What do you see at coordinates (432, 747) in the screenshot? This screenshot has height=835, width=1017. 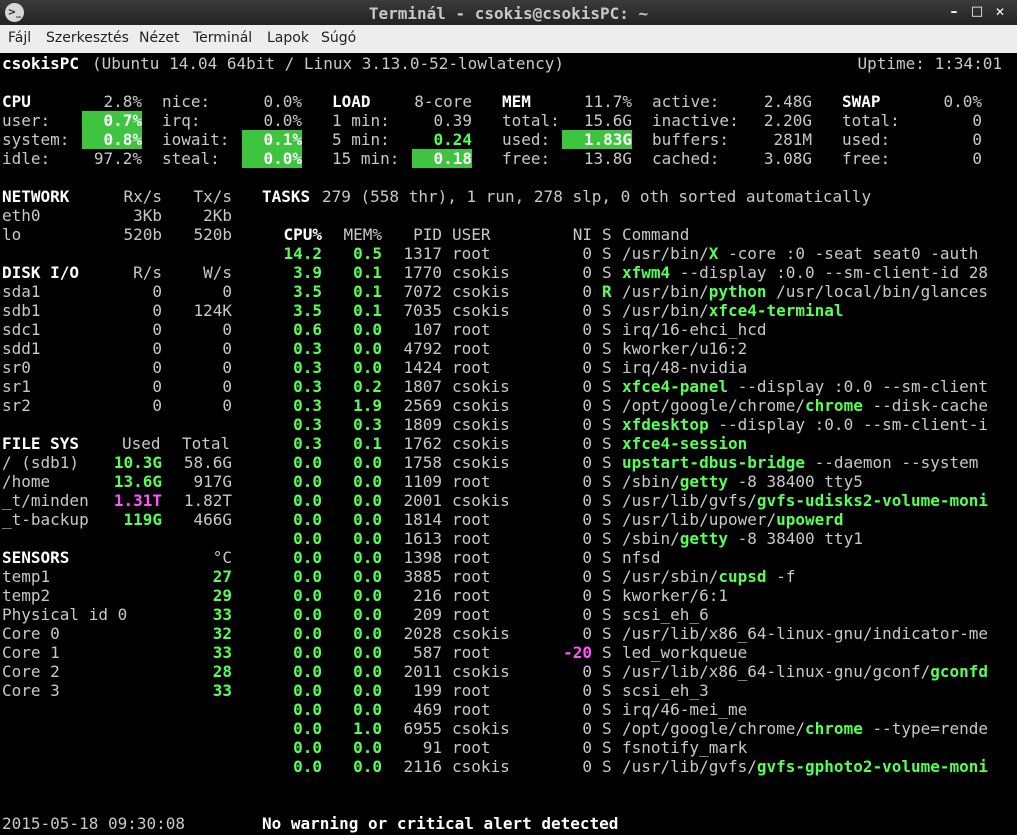 I see `proc-pid: 91` at bounding box center [432, 747].